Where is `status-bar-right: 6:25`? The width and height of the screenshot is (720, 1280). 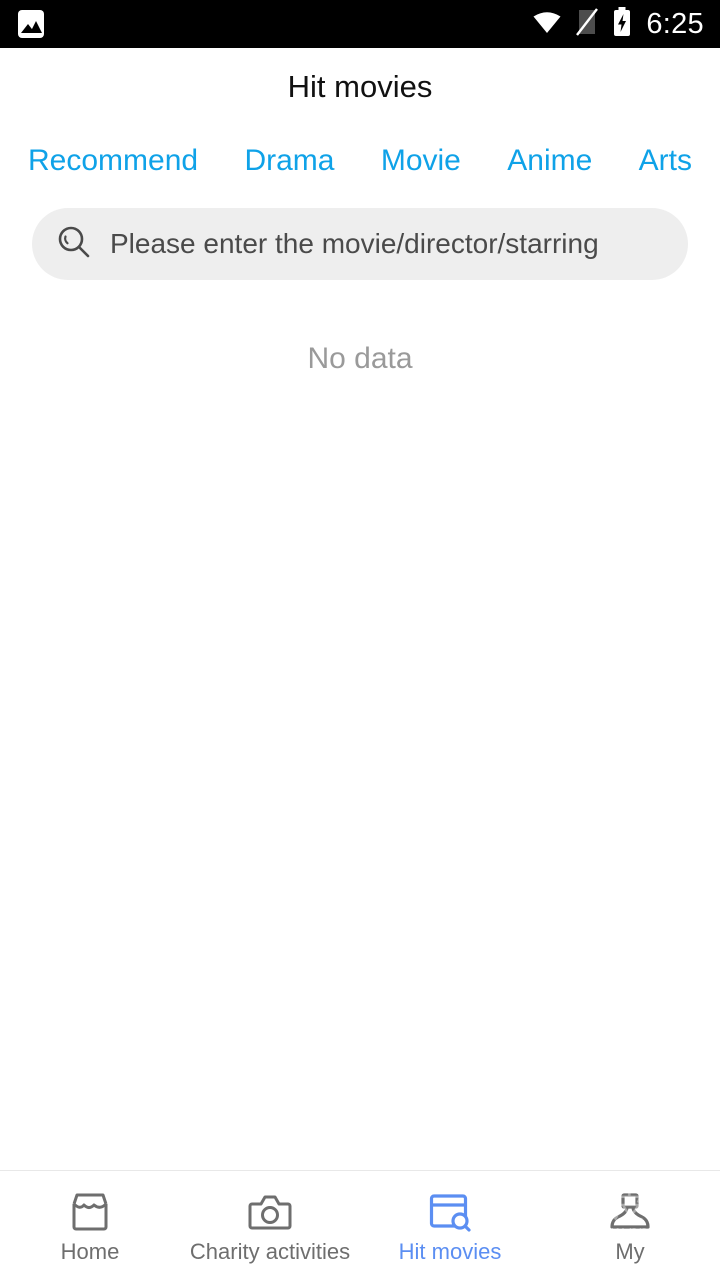
status-bar-right: 6:25 is located at coordinates (618, 24).